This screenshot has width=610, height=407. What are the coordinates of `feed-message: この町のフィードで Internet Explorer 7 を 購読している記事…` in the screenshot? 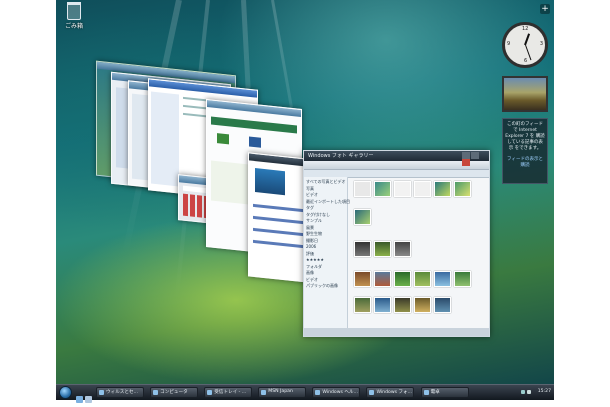 It's located at (525, 136).